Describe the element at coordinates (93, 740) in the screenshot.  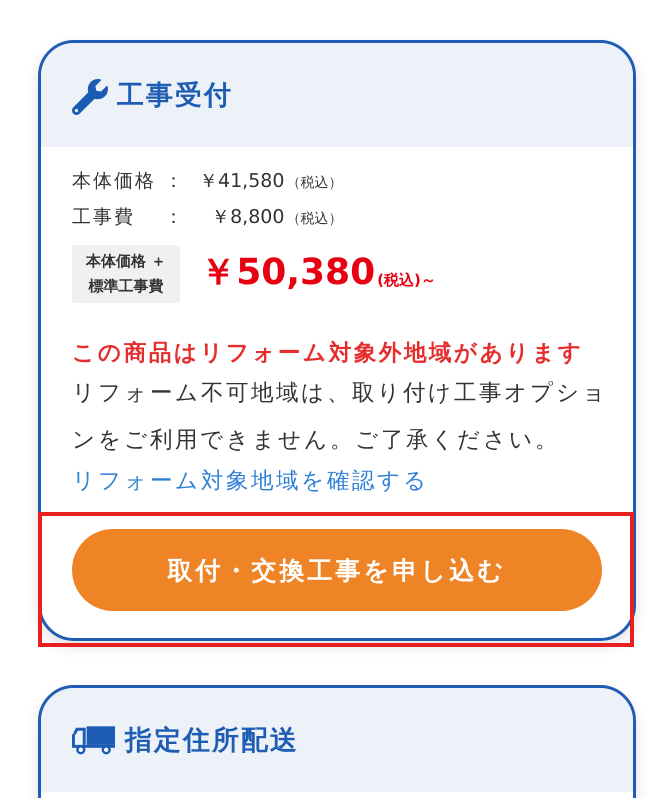
I see `truck-icon` at that location.